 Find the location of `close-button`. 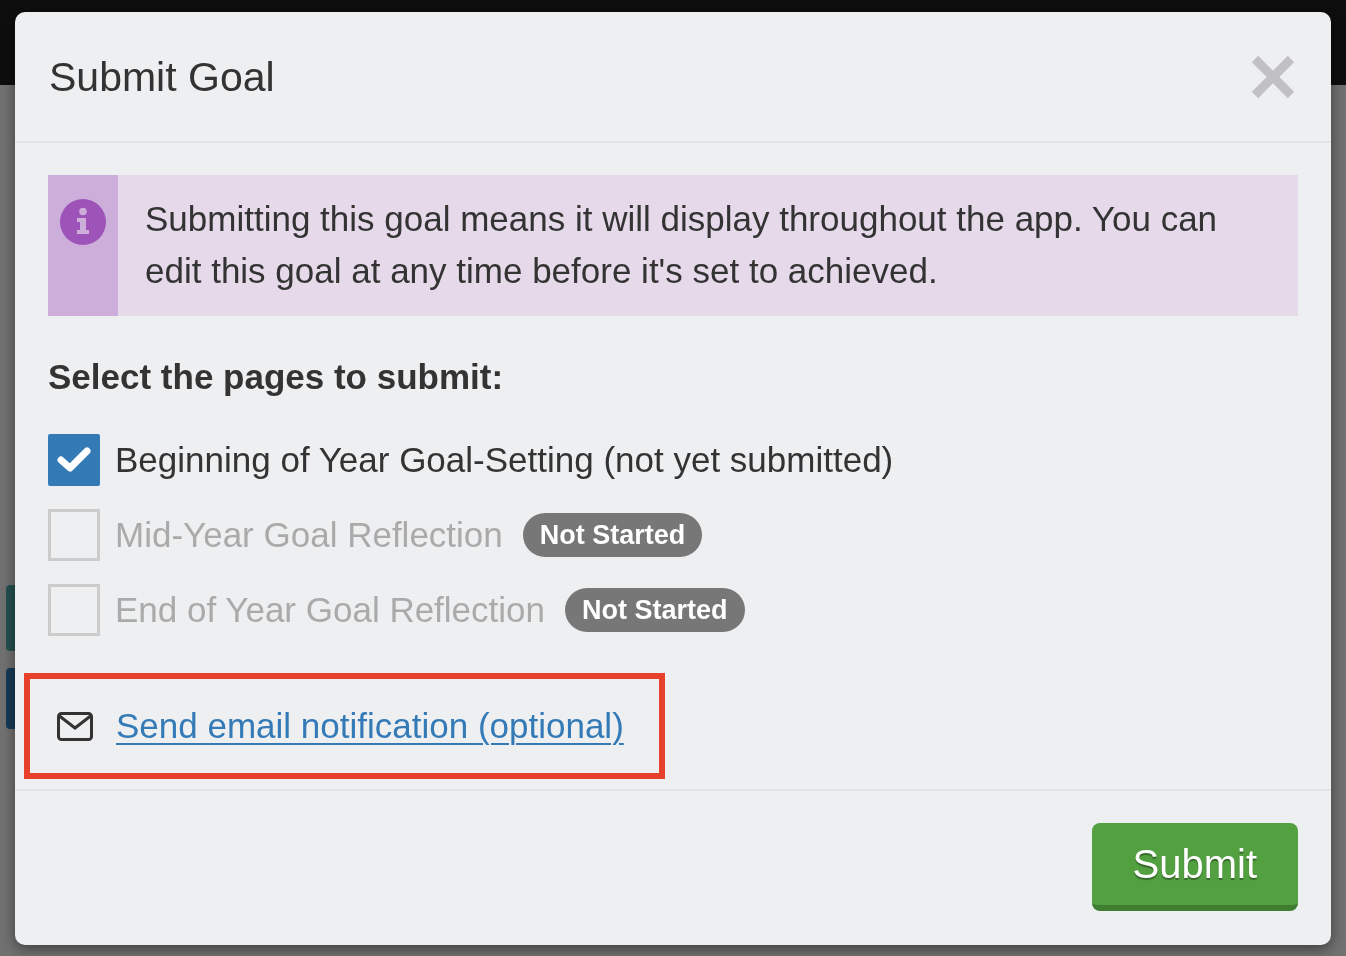

close-button is located at coordinates (1273, 76).